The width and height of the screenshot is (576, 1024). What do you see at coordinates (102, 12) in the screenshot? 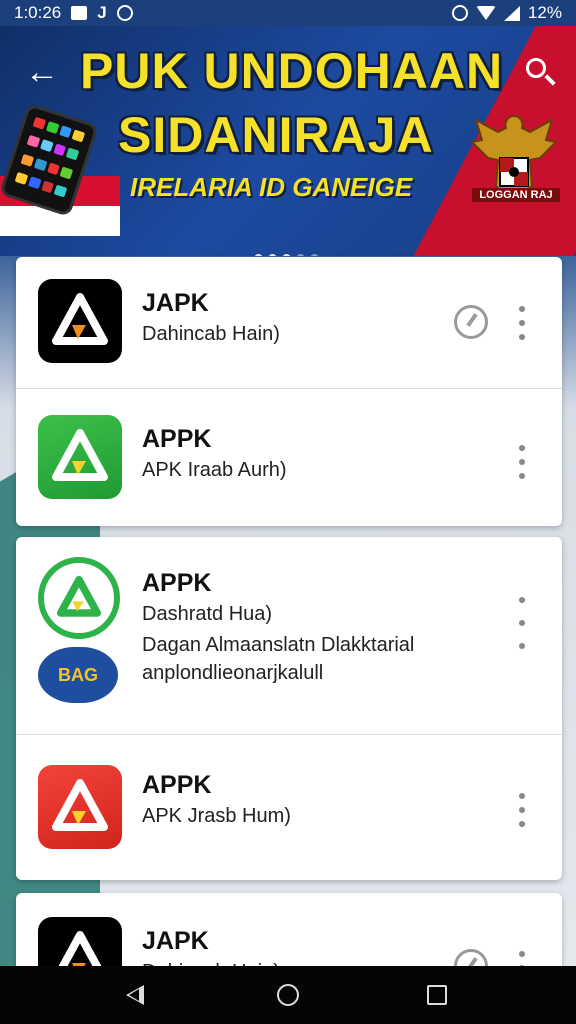
I see `j-icon: J` at bounding box center [102, 12].